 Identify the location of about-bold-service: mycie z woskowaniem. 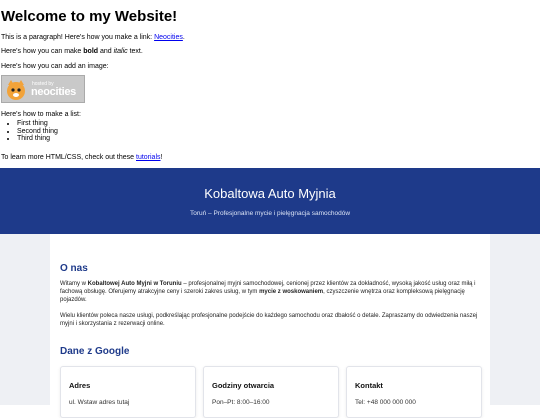
(291, 292).